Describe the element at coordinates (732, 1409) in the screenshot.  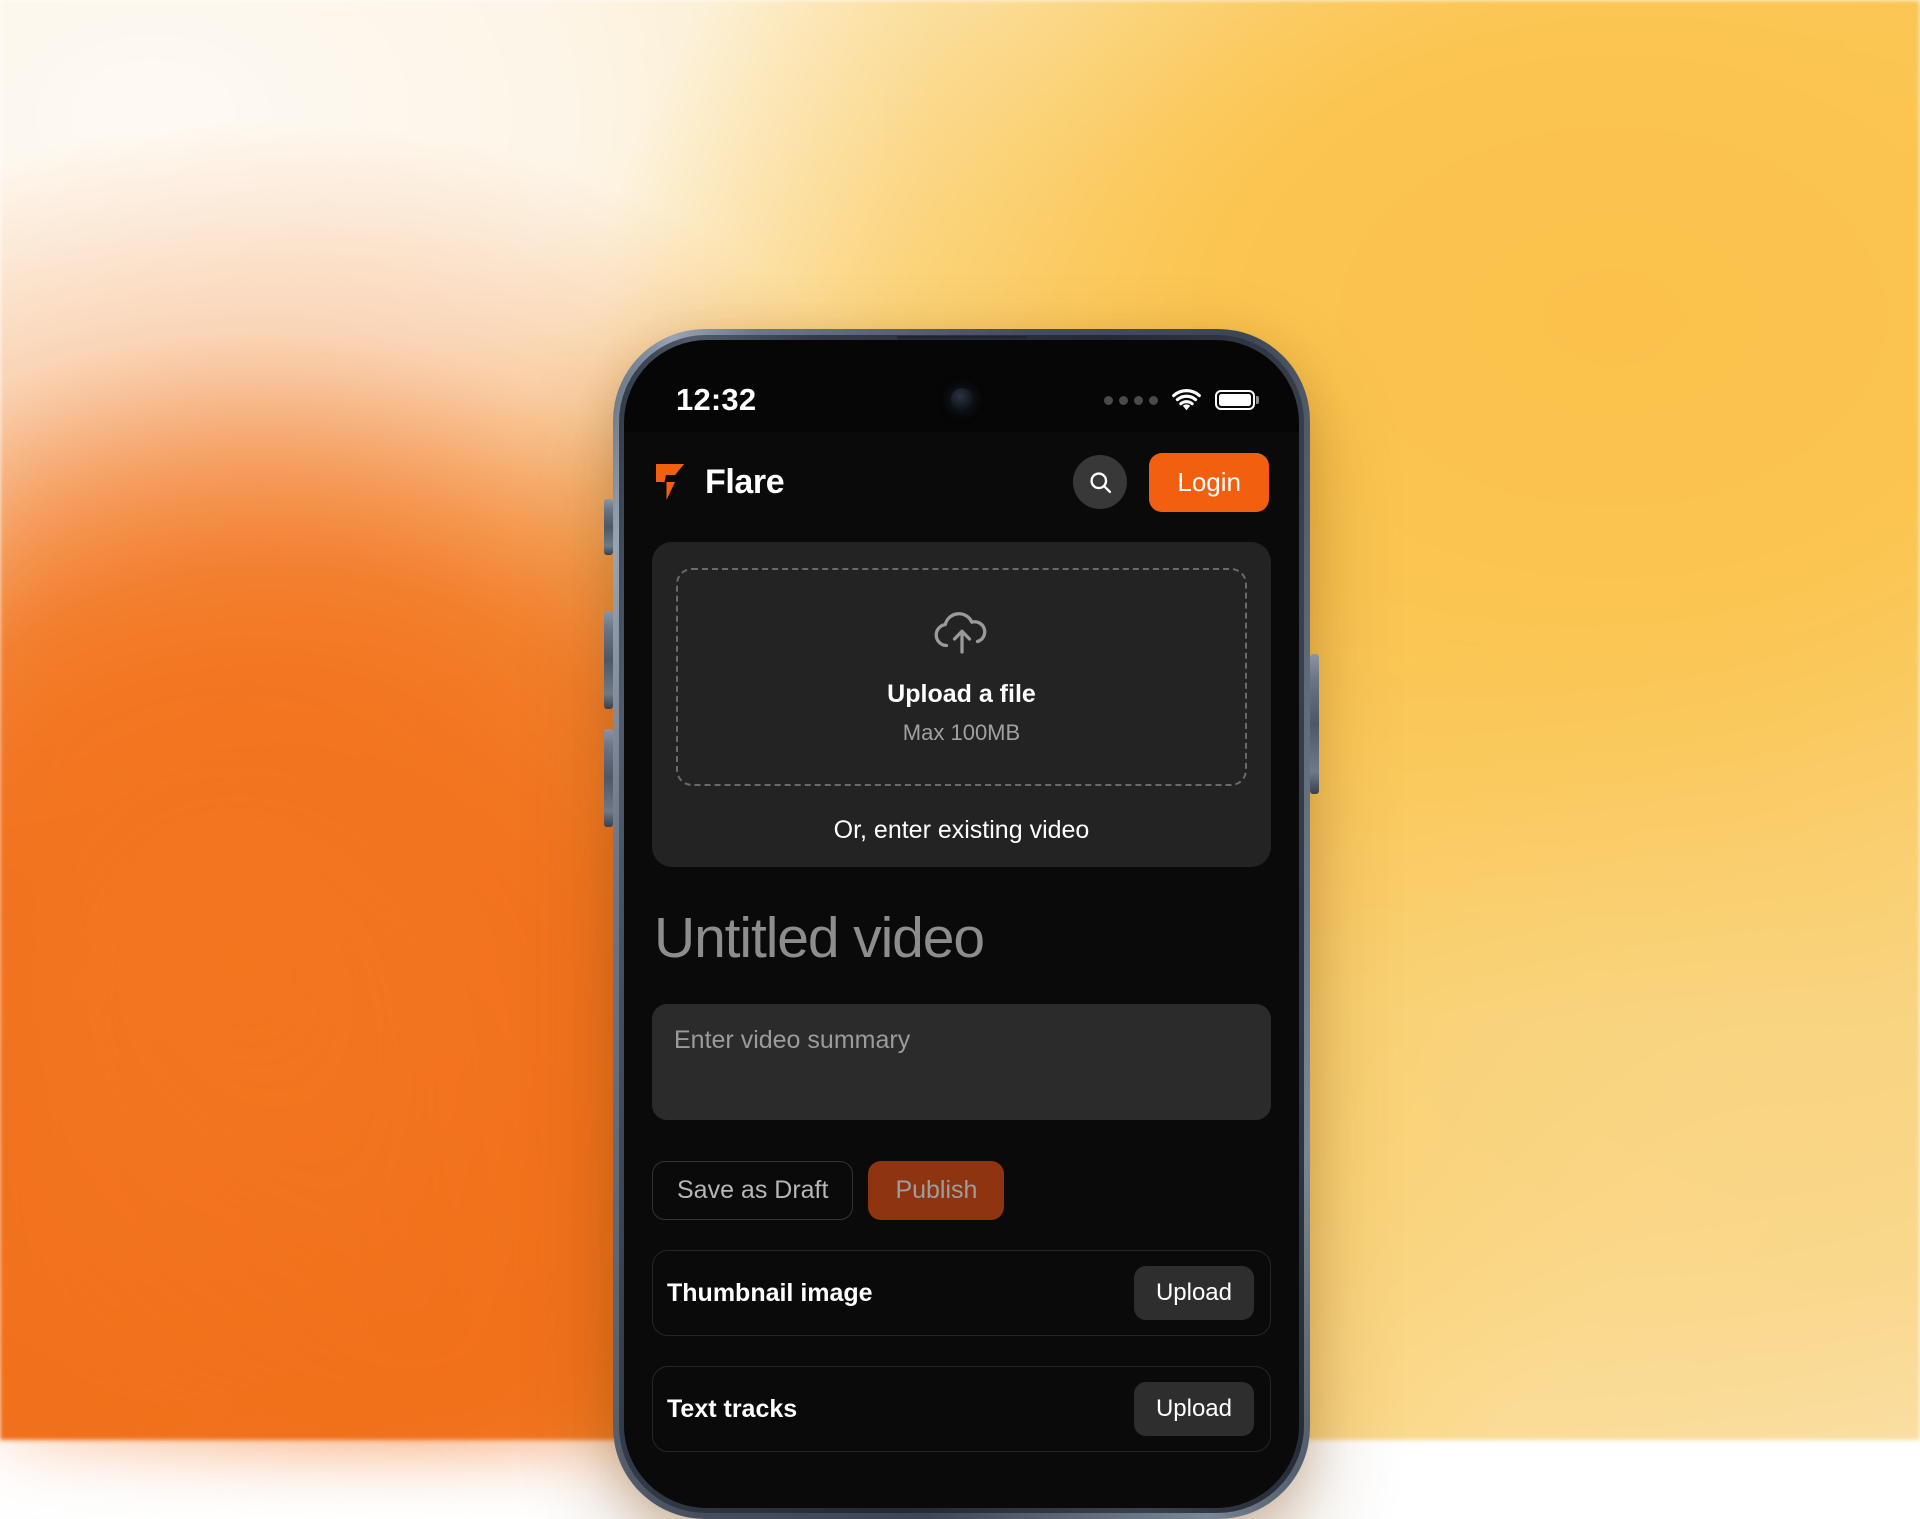
I see `text-tracks-label: Text tracks` at that location.